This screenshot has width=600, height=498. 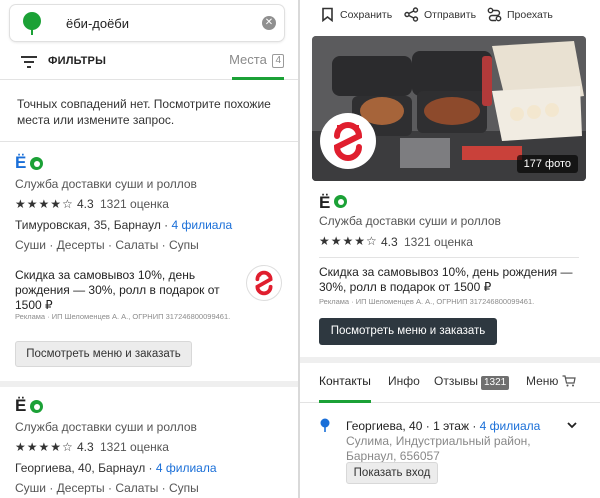 I want to click on tab-reviews: Отзывы 1321, so click(x=472, y=382).